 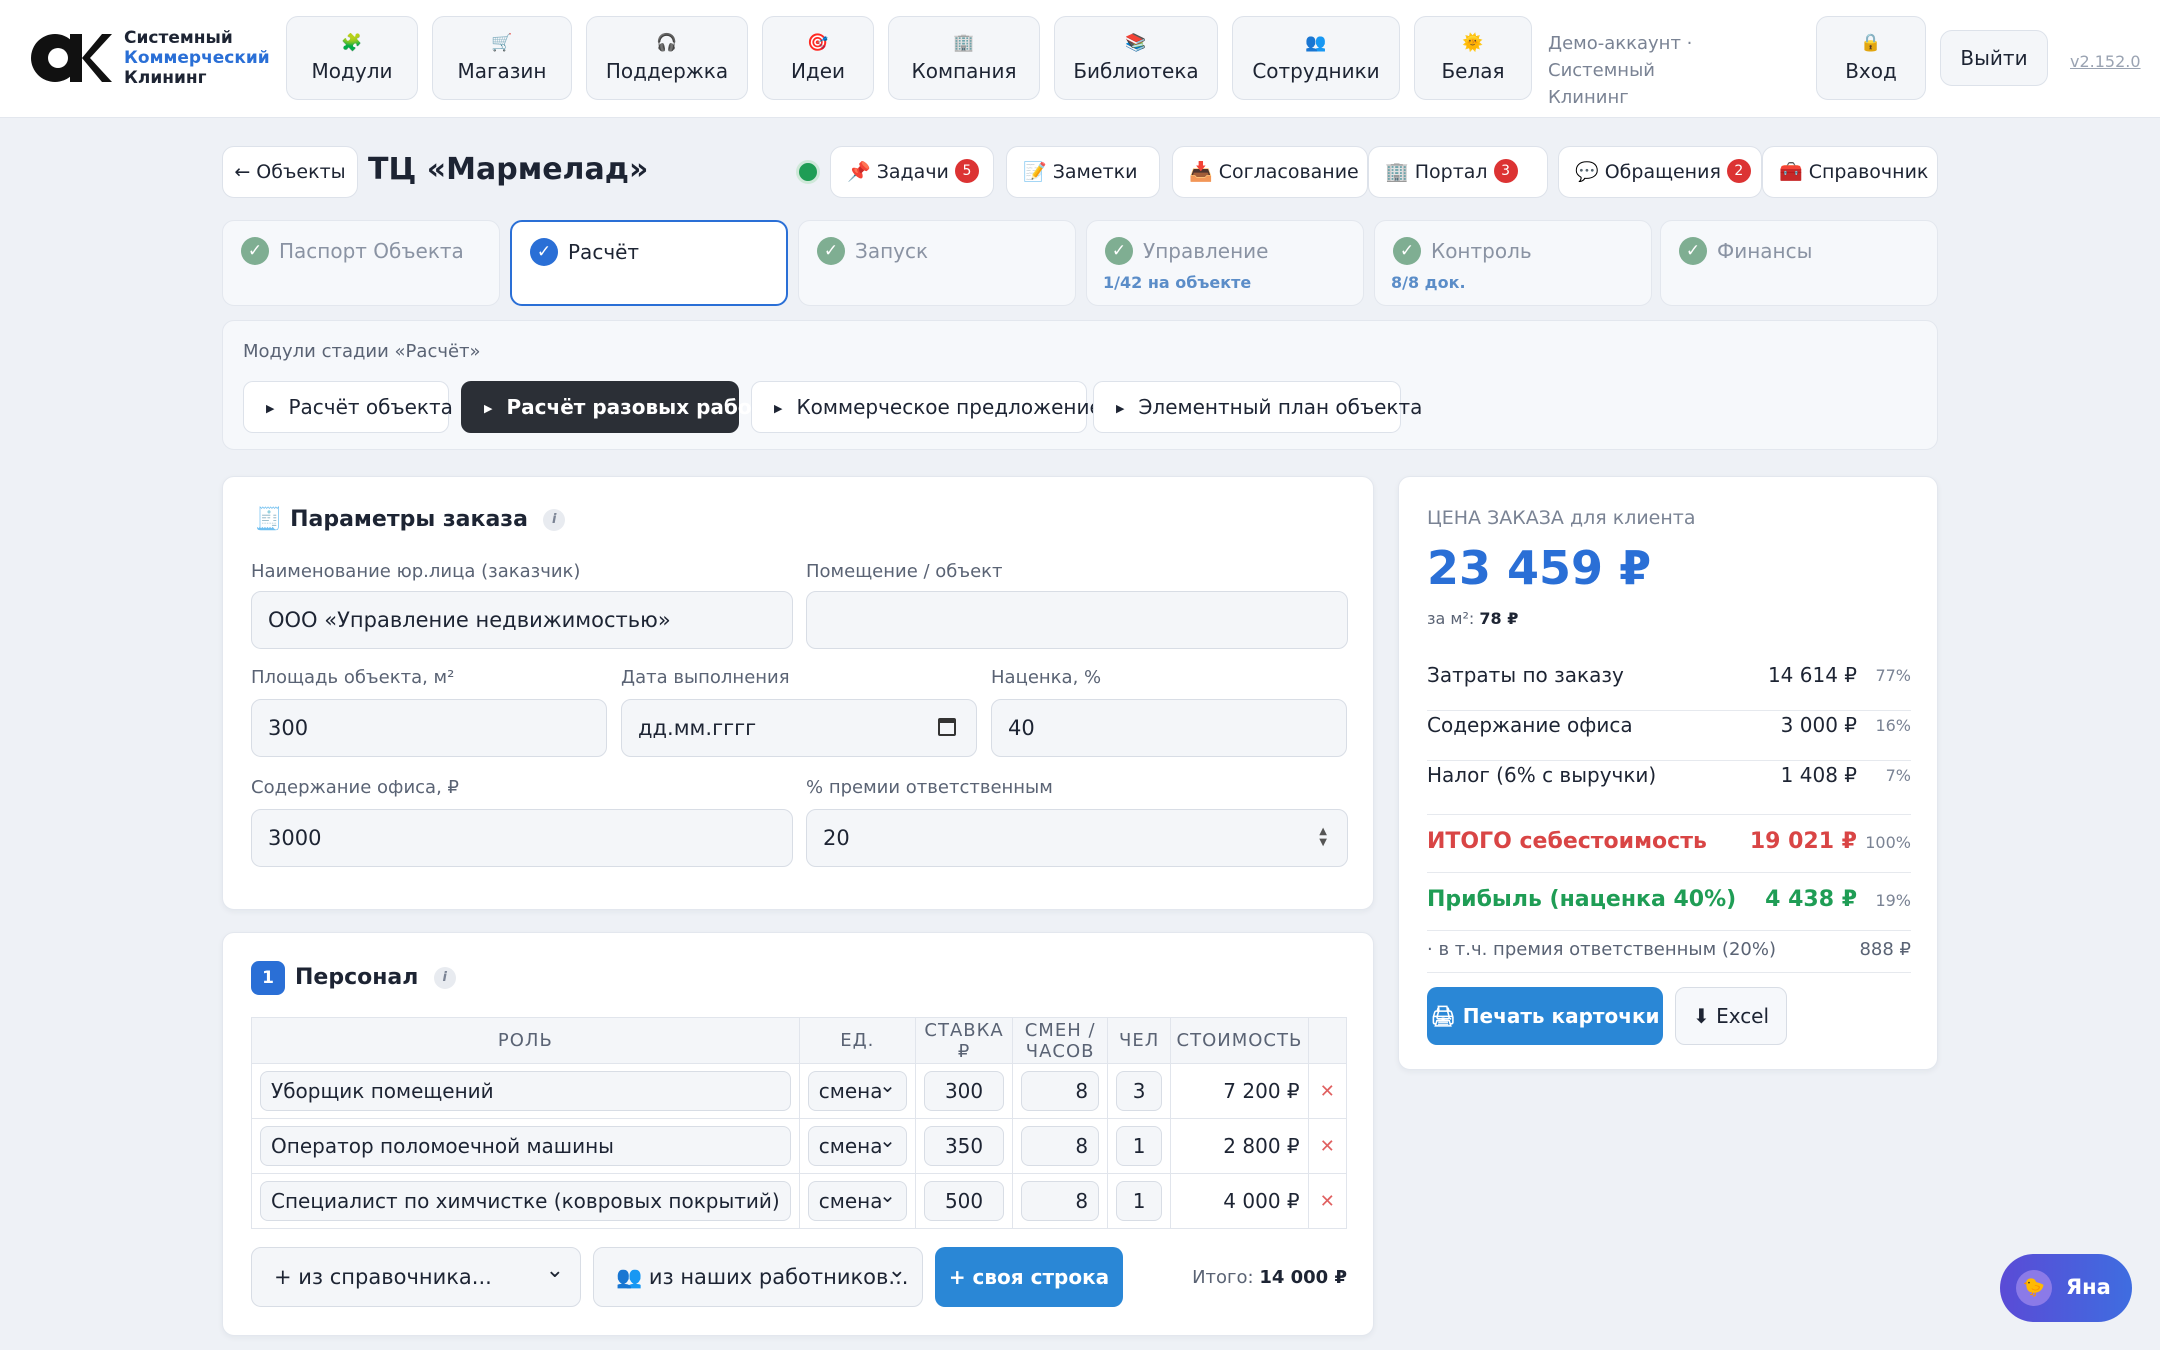 What do you see at coordinates (964, 1201) in the screenshot?
I see `rate-input: 500` at bounding box center [964, 1201].